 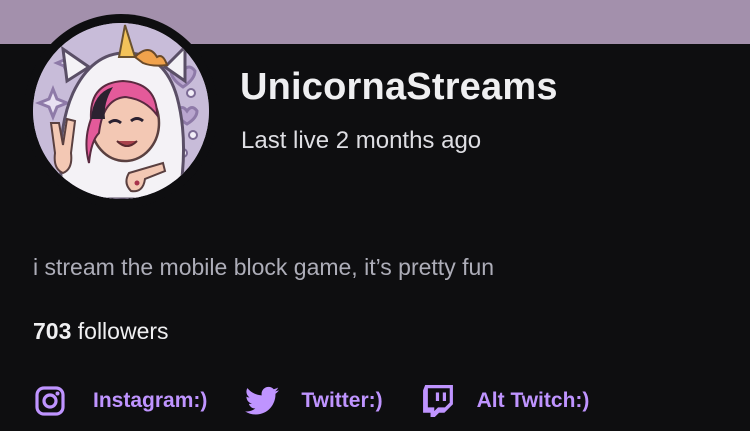 What do you see at coordinates (150, 400) in the screenshot?
I see `instagram-link-label: Instagram:)` at bounding box center [150, 400].